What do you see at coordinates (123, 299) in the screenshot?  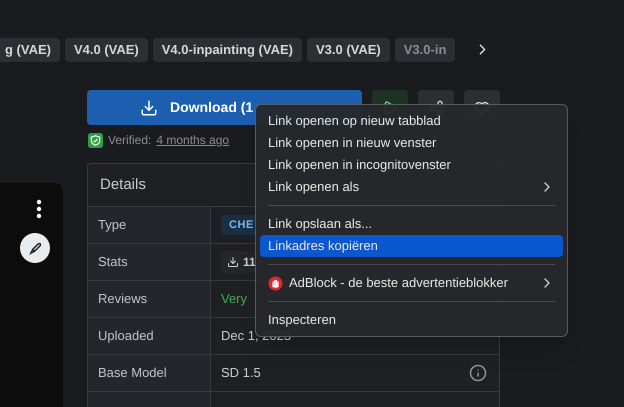 I see `row-label: Reviews` at bounding box center [123, 299].